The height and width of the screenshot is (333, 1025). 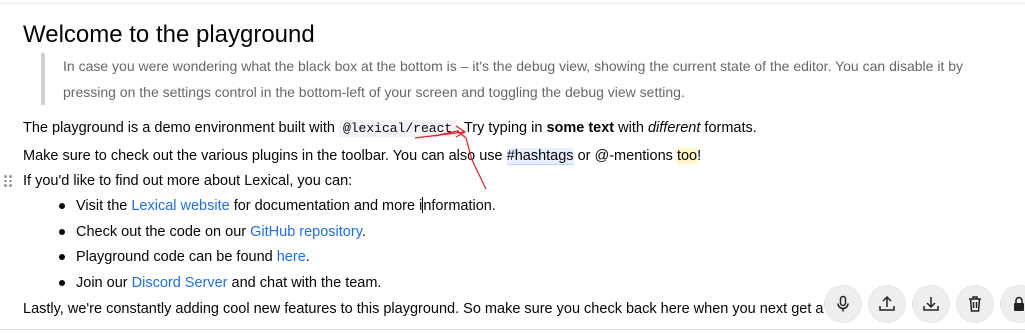 What do you see at coordinates (180, 283) in the screenshot?
I see `discord-server-link: Discord Server` at bounding box center [180, 283].